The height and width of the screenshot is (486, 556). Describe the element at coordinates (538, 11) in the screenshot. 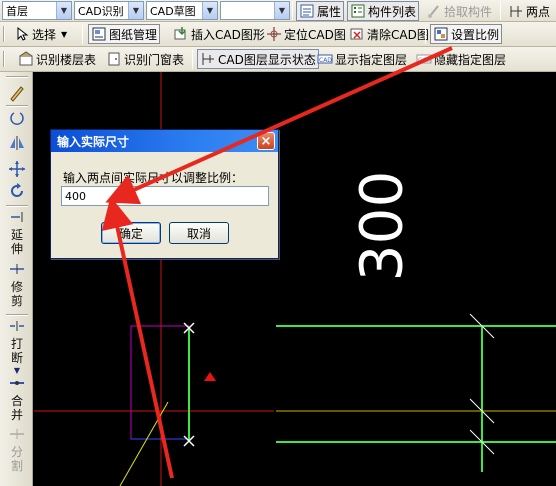

I see `two-points-label: 两点` at that location.